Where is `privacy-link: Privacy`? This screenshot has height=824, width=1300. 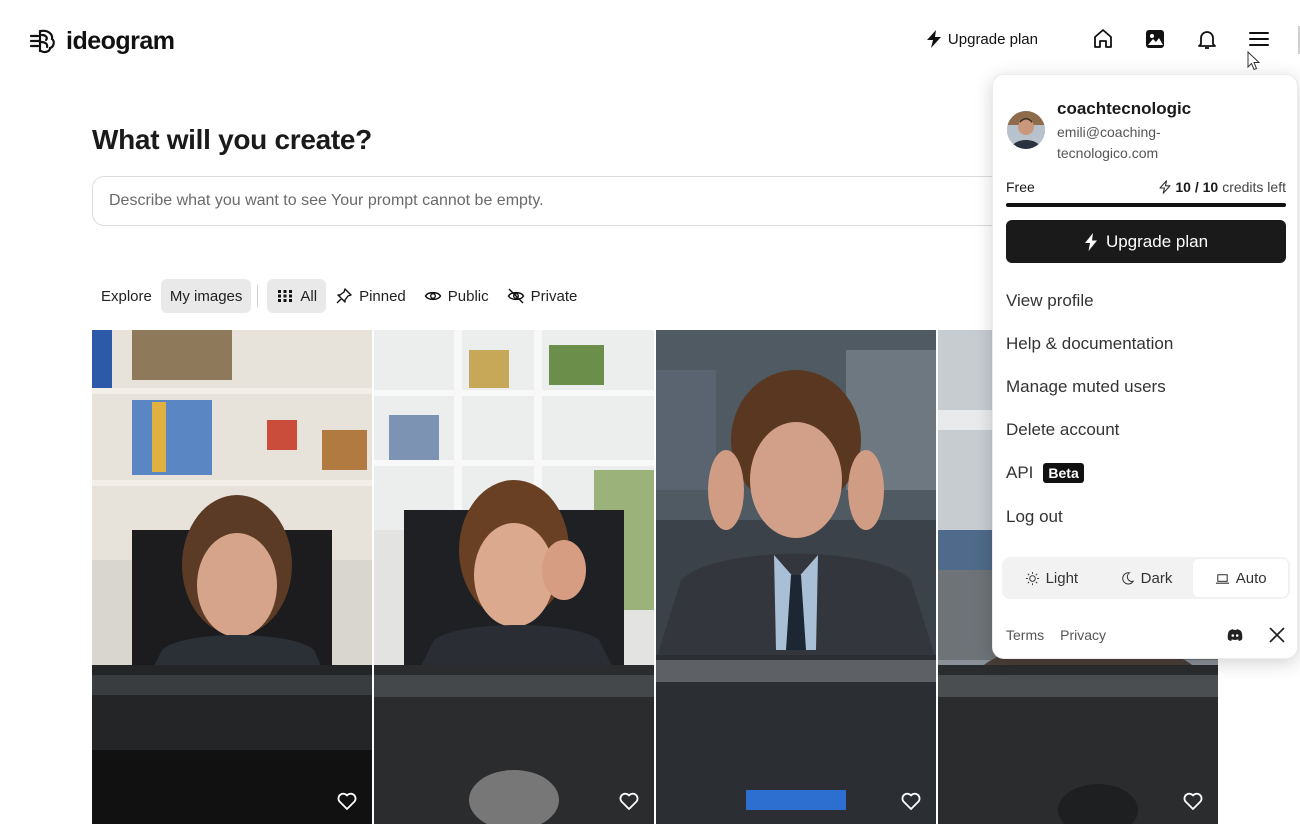
privacy-link: Privacy is located at coordinates (1083, 635).